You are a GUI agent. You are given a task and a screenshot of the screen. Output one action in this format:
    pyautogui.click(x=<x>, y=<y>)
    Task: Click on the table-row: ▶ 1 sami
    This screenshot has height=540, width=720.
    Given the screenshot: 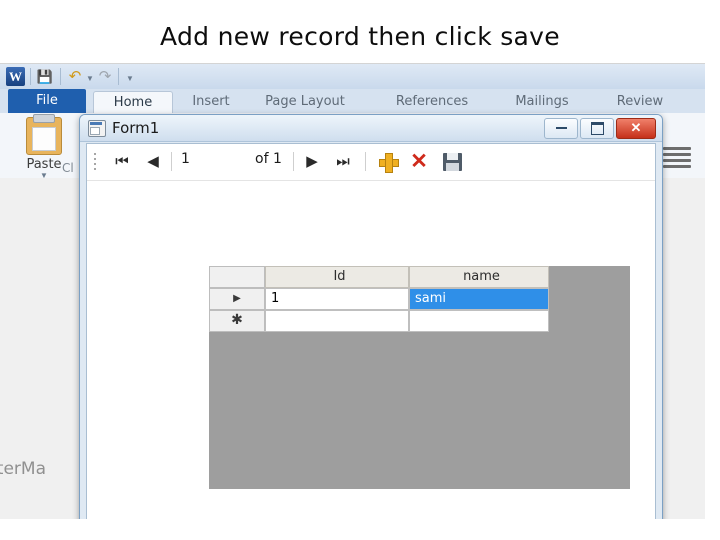 What is the action you would take?
    pyautogui.click(x=379, y=299)
    